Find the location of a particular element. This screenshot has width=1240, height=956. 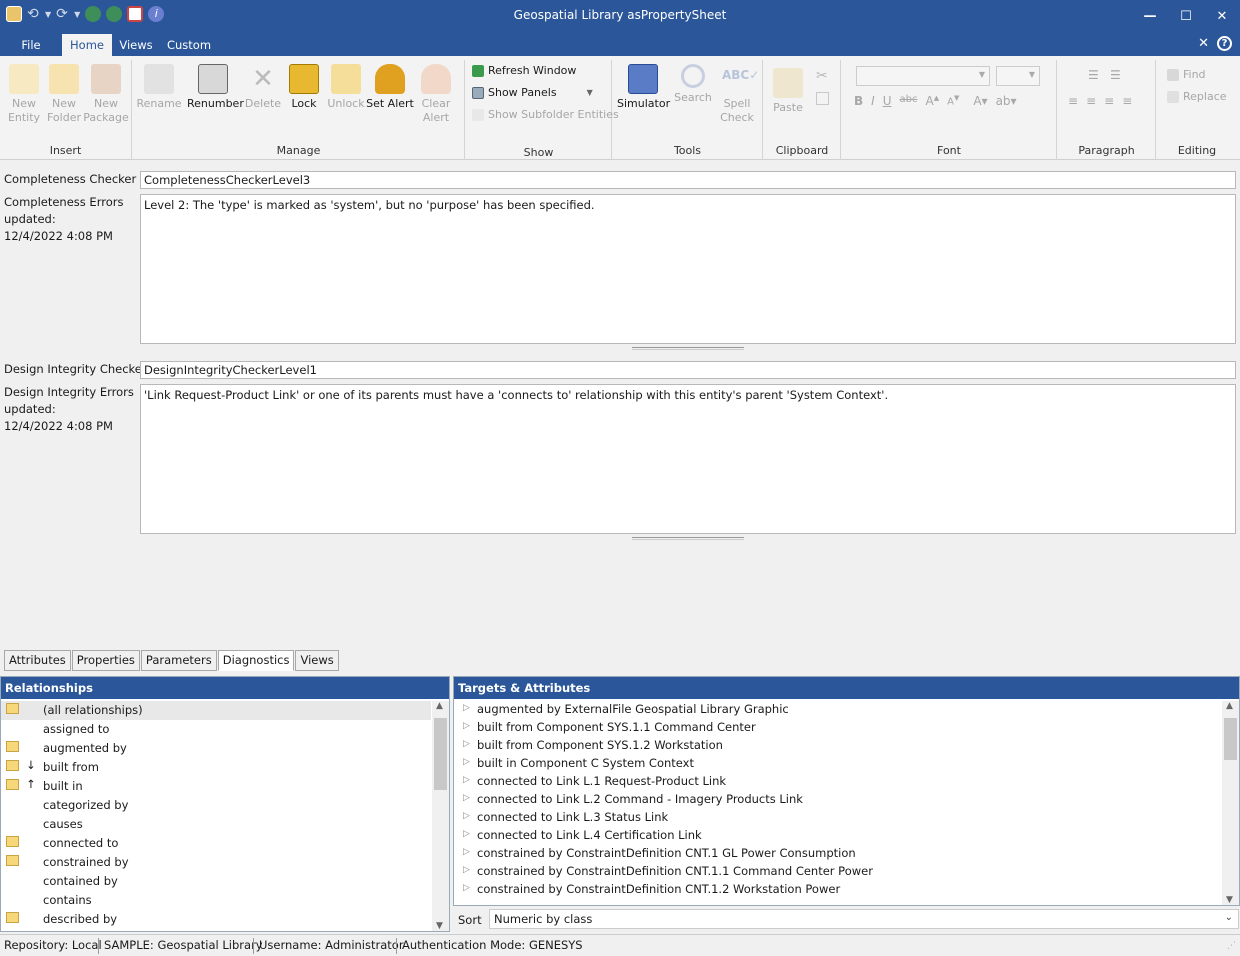

customize-icon: ✕ is located at coordinates (1203, 43).